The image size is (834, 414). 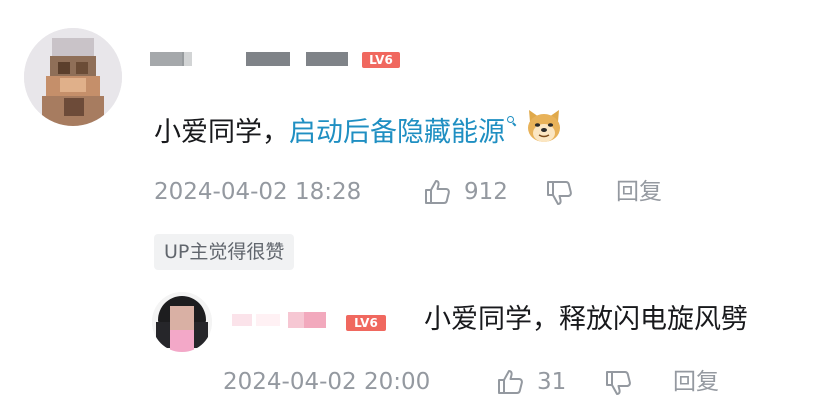 I want to click on reply-avatar, so click(x=182, y=322).